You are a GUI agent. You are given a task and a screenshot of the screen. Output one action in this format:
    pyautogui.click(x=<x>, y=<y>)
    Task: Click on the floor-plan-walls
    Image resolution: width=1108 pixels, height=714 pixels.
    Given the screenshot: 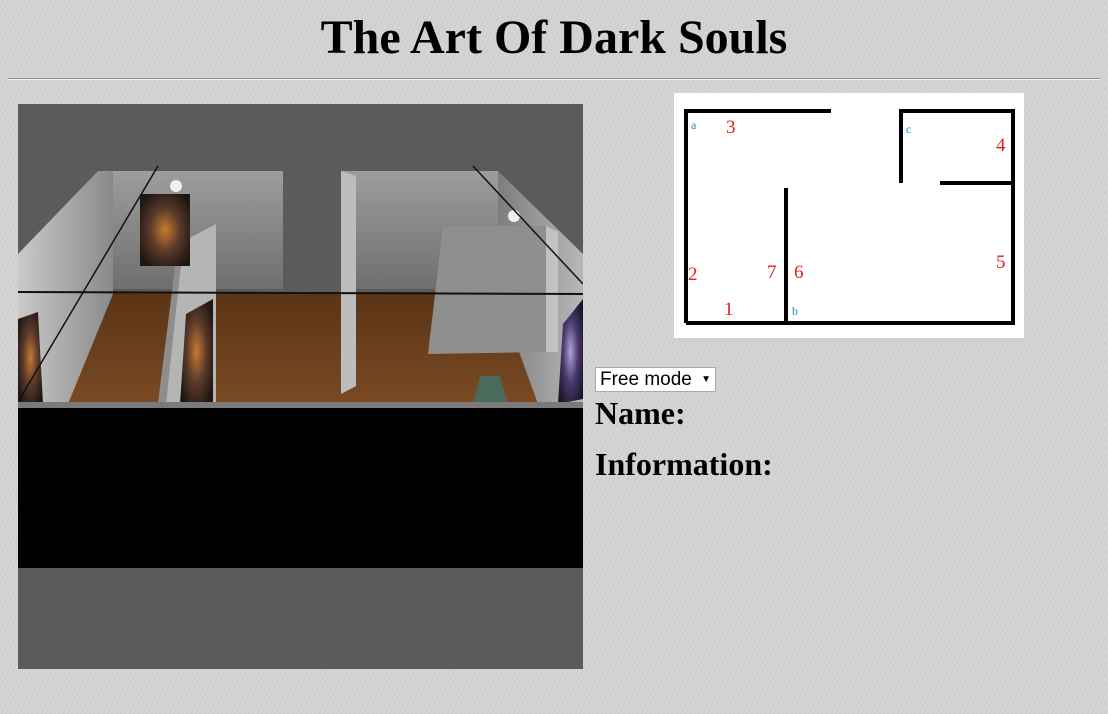 What is the action you would take?
    pyautogui.click(x=849, y=217)
    